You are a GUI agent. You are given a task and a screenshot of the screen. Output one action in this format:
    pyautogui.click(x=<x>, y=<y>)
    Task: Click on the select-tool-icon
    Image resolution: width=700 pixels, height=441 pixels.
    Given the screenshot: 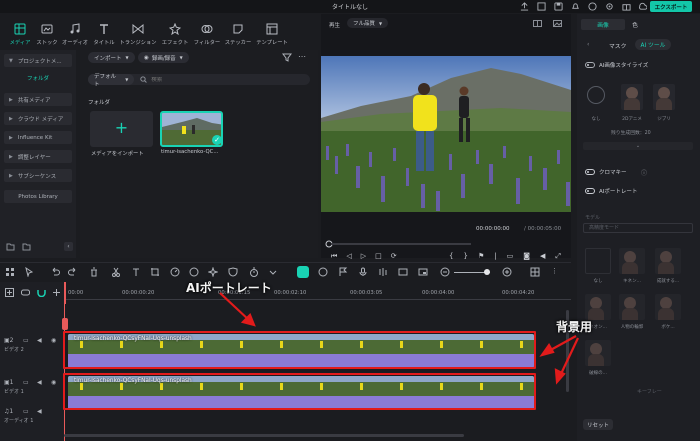 What is the action you would take?
    pyautogui.click(x=29, y=272)
    